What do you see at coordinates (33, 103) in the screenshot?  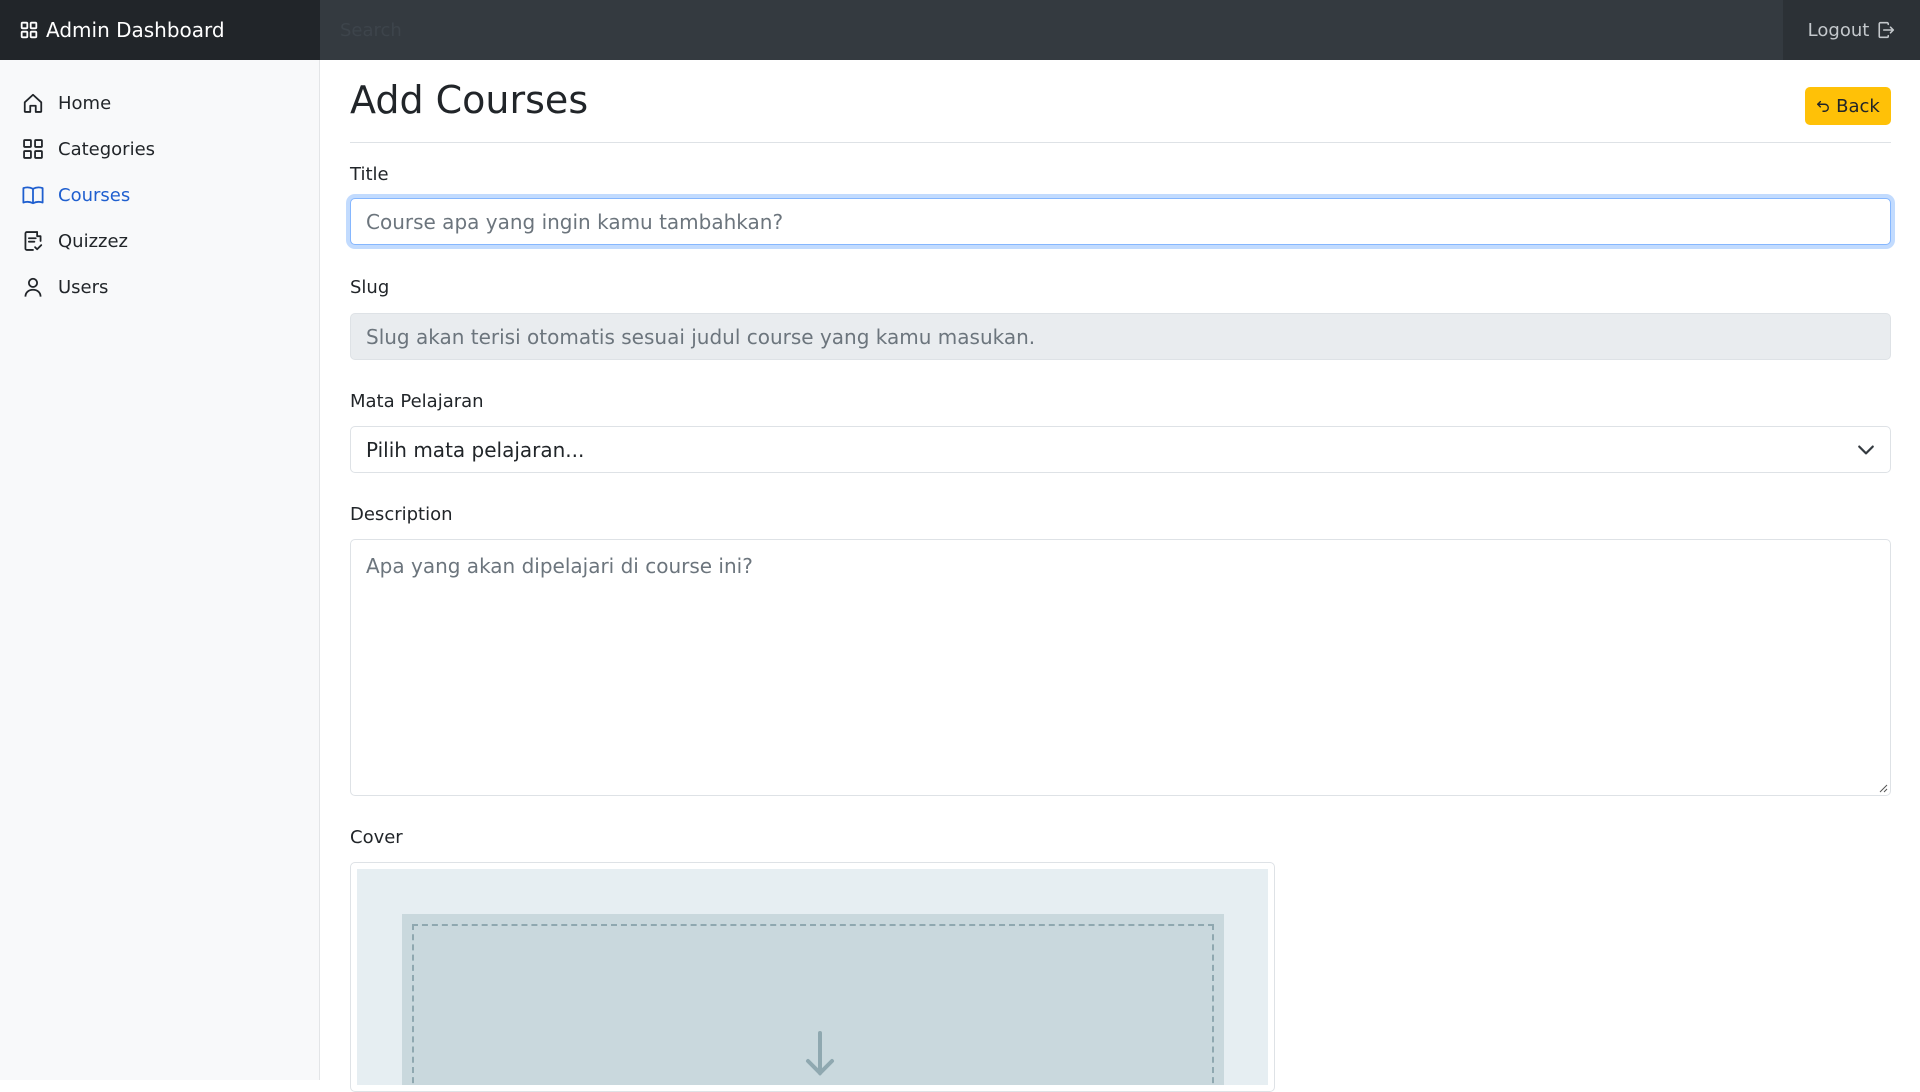 I see `house-icon` at bounding box center [33, 103].